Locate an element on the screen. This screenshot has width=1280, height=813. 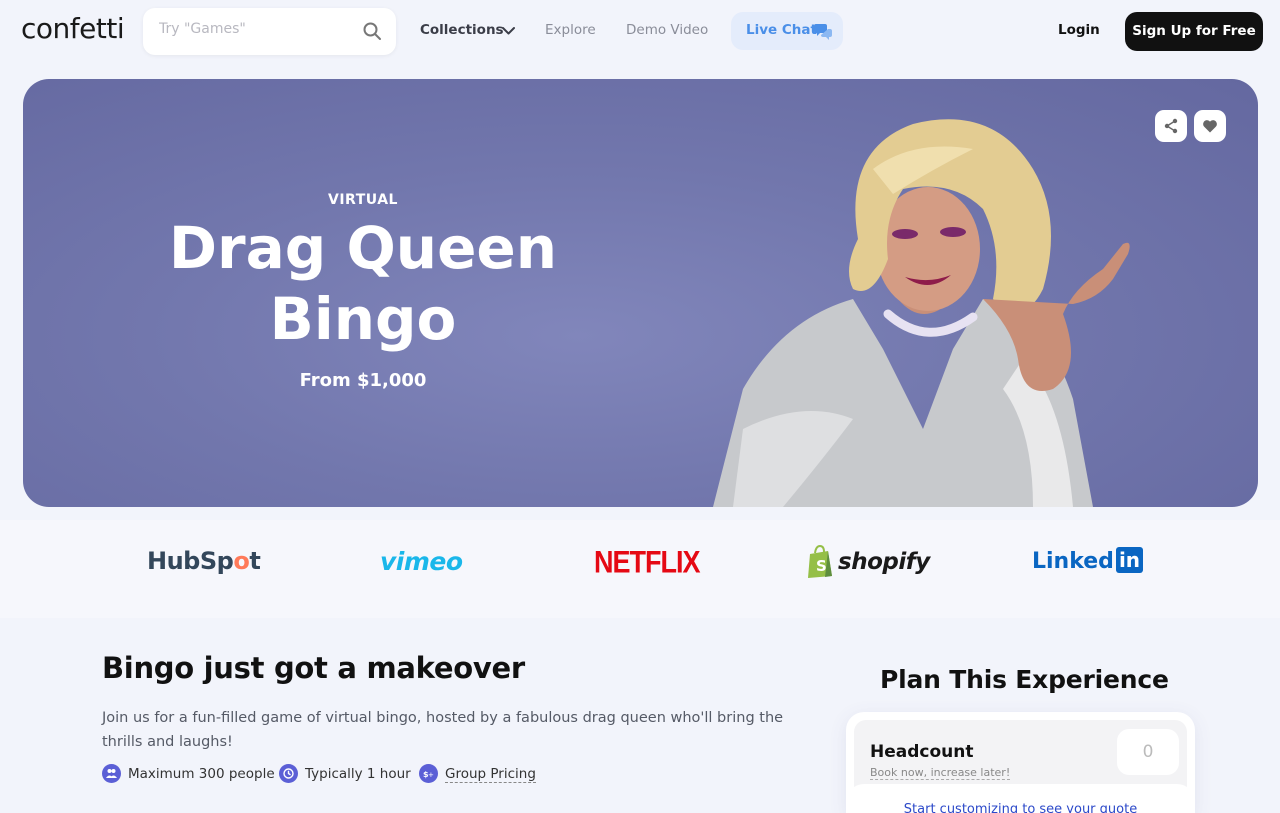
quote-prompt: Start customizing to see your quote is located at coordinates (1020, 807).